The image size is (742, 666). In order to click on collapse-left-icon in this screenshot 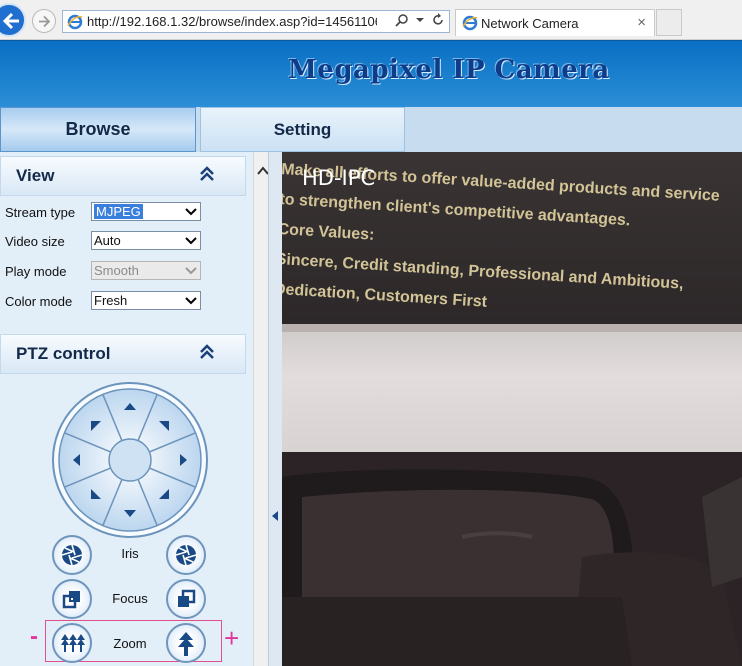, I will do `click(275, 516)`.